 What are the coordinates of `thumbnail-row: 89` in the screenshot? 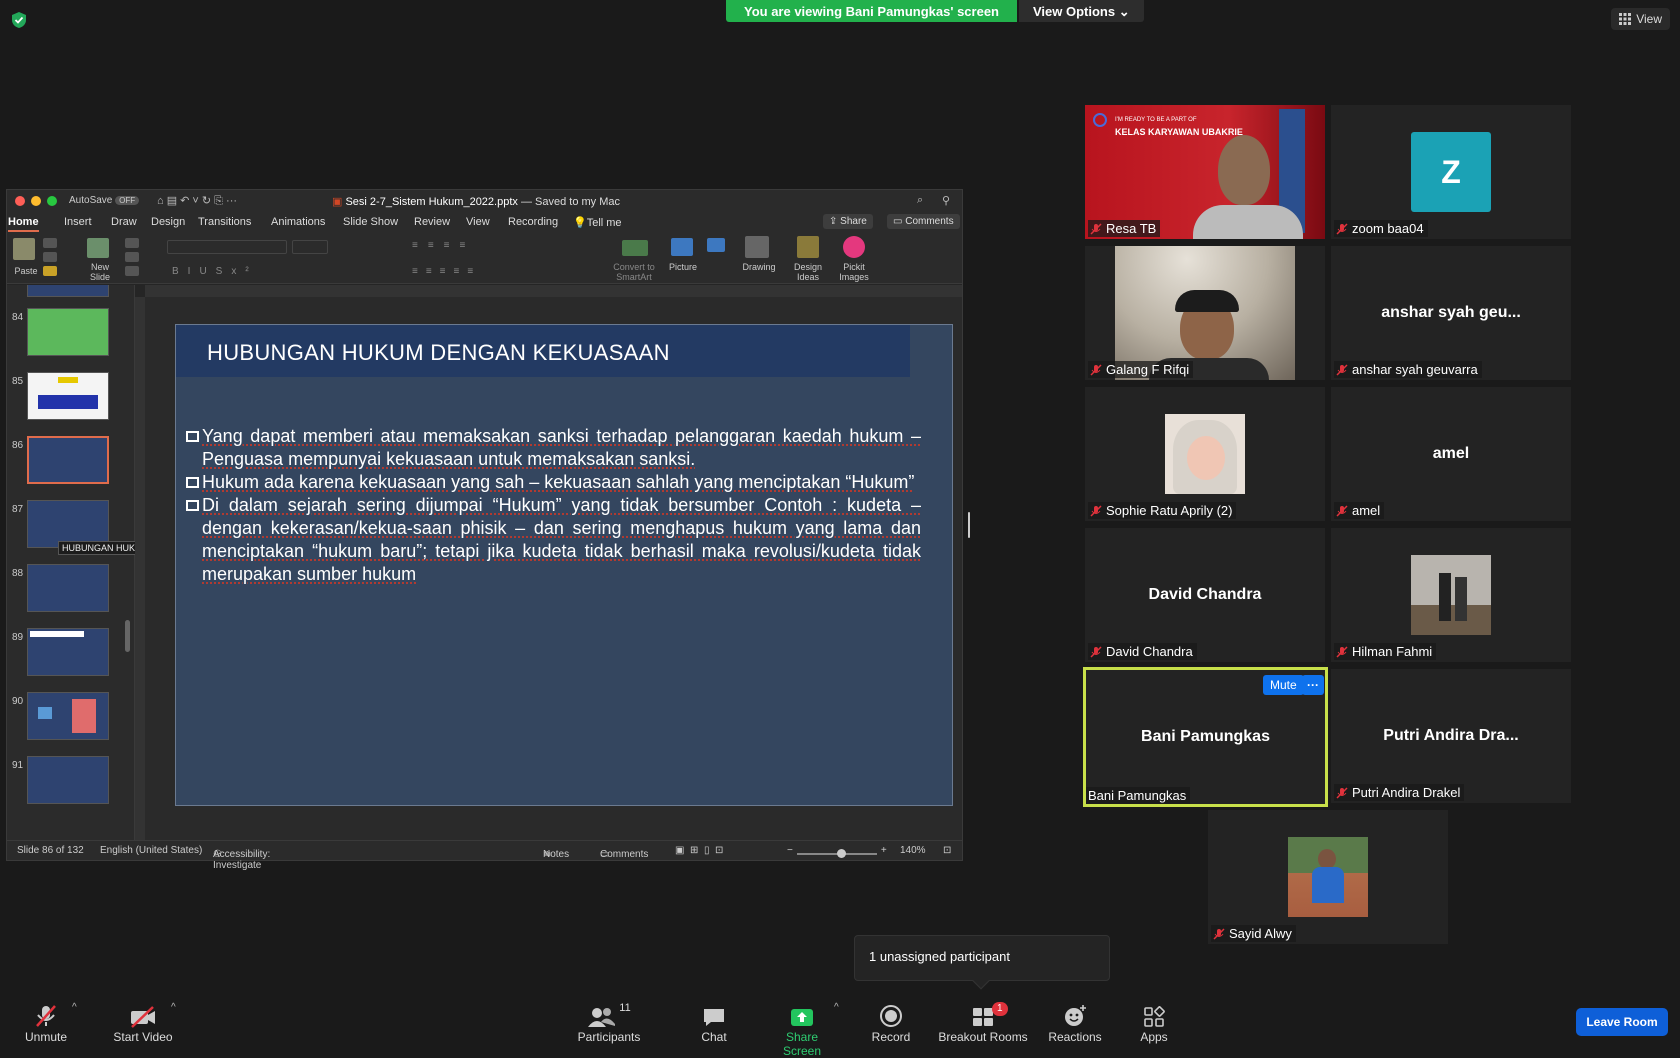 It's located at (70, 654).